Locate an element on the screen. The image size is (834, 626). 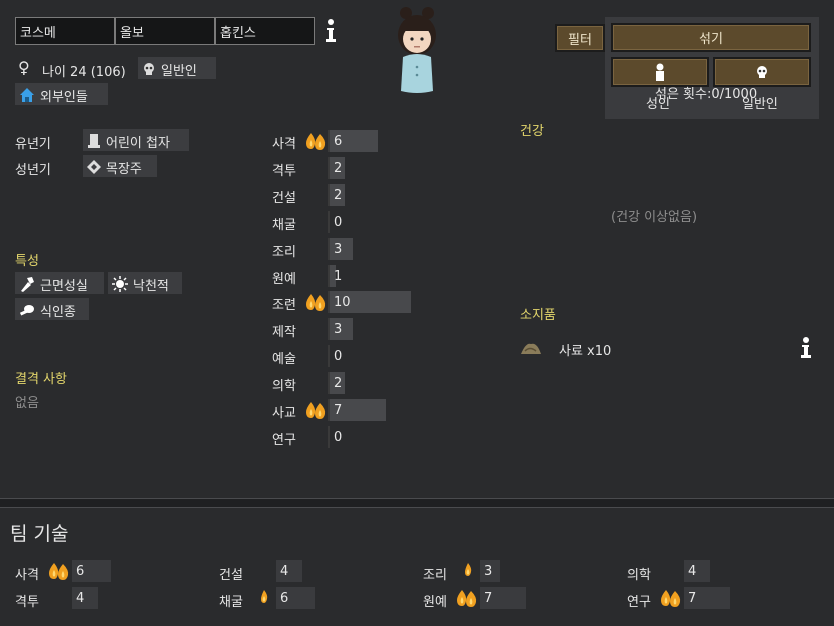
skill-bar: 6 is located at coordinates (353, 141).